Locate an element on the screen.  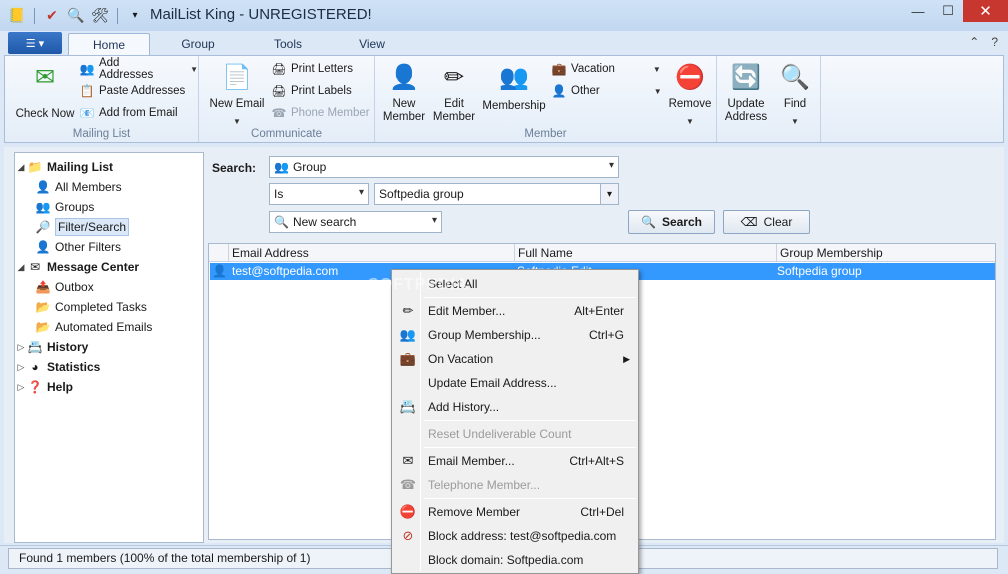
tree-item-history: ▷ 📇 History is located at coordinates (109, 347).